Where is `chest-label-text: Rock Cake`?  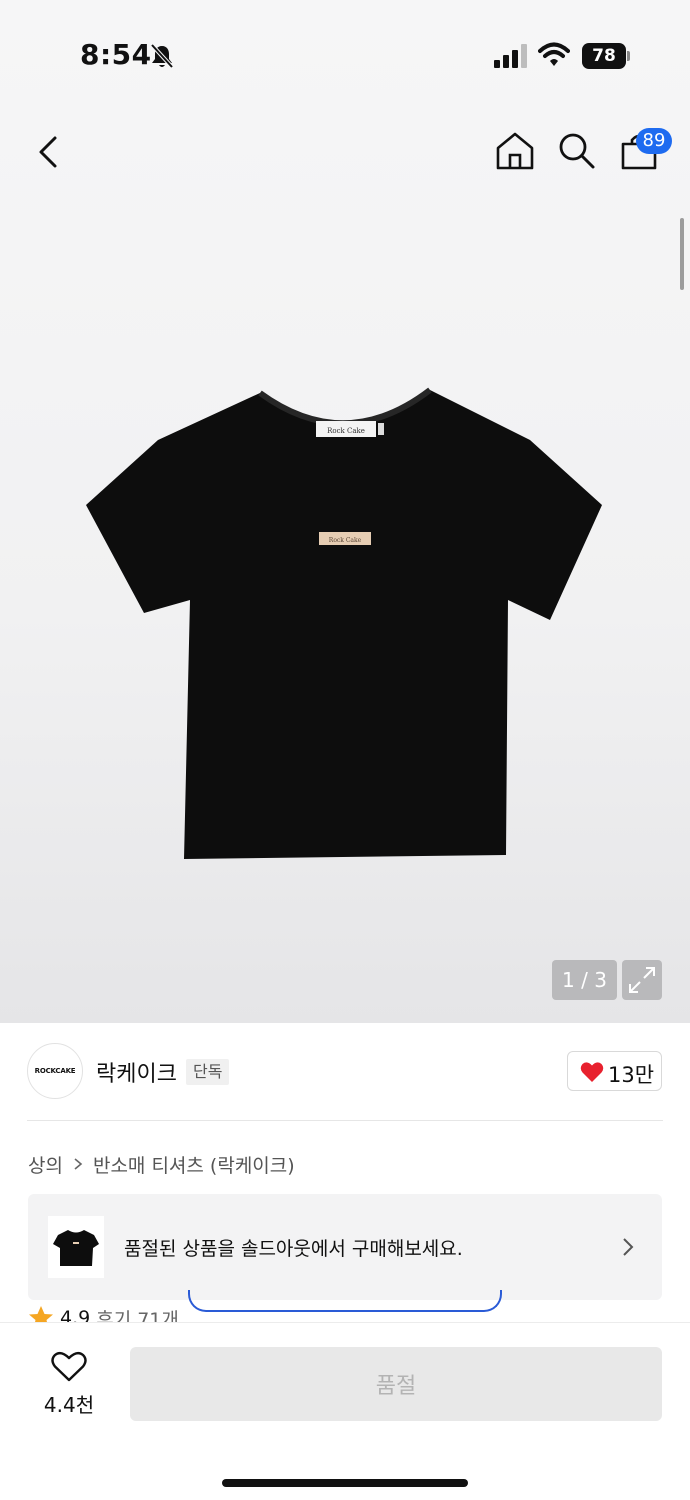
chest-label-text: Rock Cake is located at coordinates (345, 540).